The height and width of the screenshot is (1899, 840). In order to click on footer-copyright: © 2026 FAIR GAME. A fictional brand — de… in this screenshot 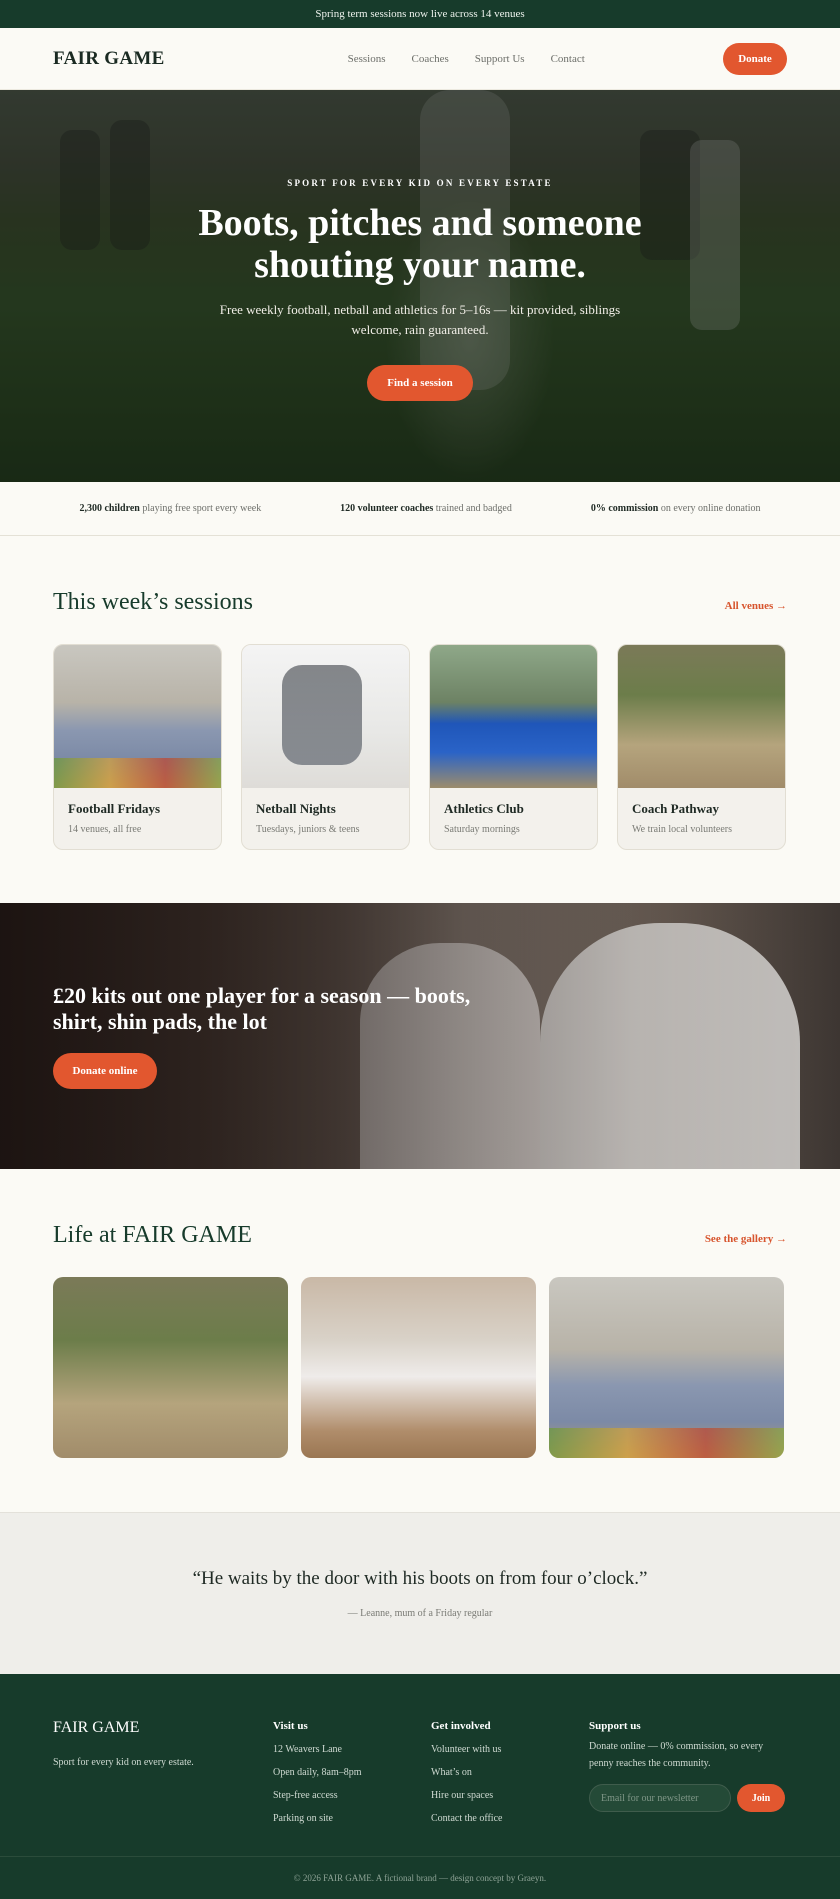, I will do `click(420, 1877)`.